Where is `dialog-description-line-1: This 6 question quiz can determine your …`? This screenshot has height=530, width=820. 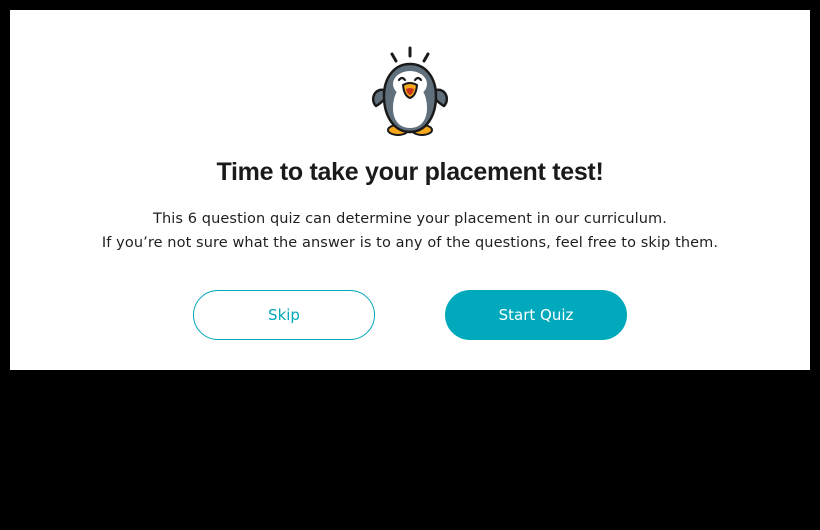
dialog-description-line-1: This 6 question quiz can determine your … is located at coordinates (410, 219).